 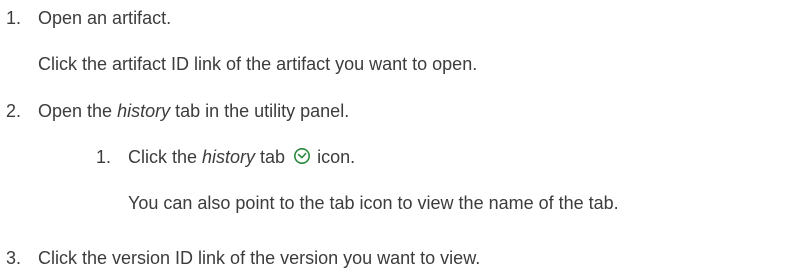 What do you see at coordinates (14, 111) in the screenshot?
I see `step-number: 2.` at bounding box center [14, 111].